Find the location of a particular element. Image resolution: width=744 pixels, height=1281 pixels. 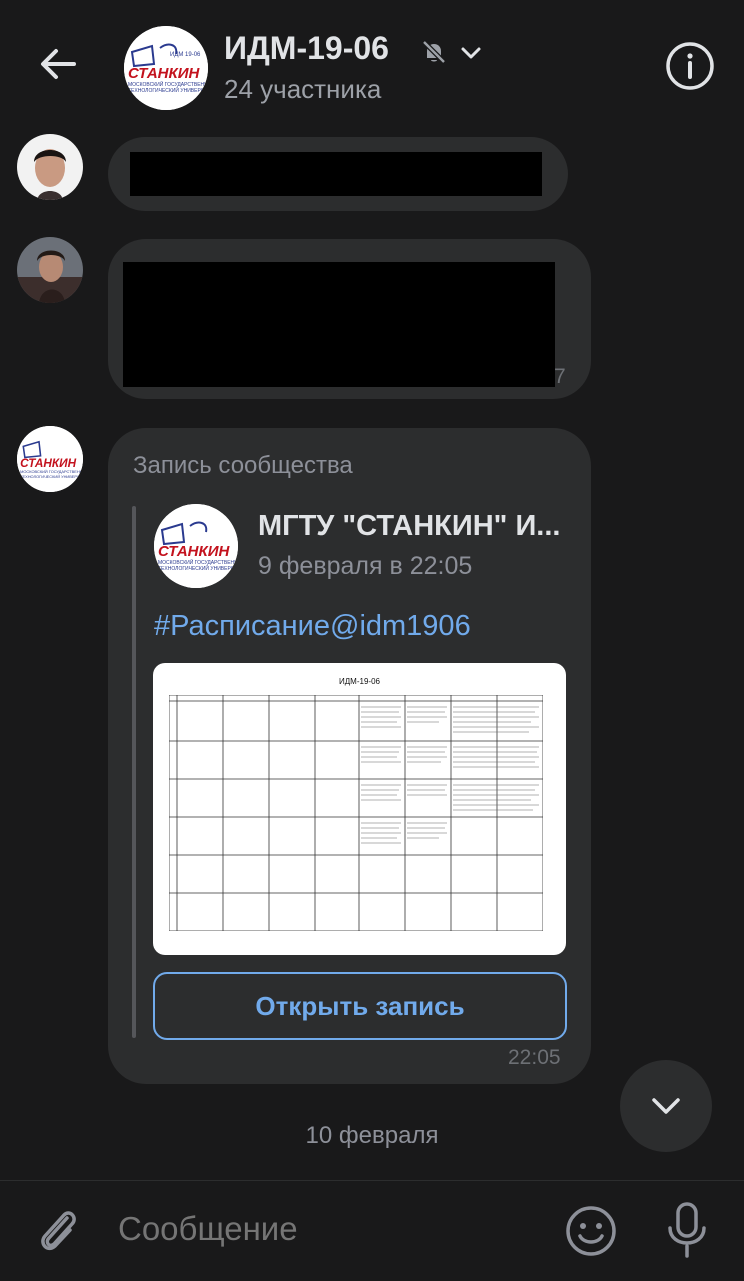

schedule-image: ИДМ-19-06 is located at coordinates (359, 809).